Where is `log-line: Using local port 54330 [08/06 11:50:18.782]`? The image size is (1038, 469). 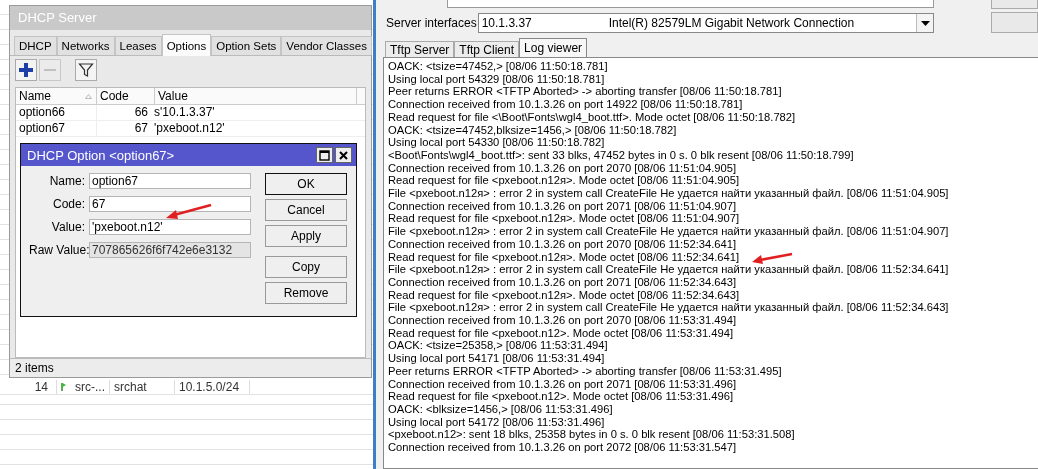
log-line: Using local port 54330 [08/06 11:50:18.782] is located at coordinates (496, 142).